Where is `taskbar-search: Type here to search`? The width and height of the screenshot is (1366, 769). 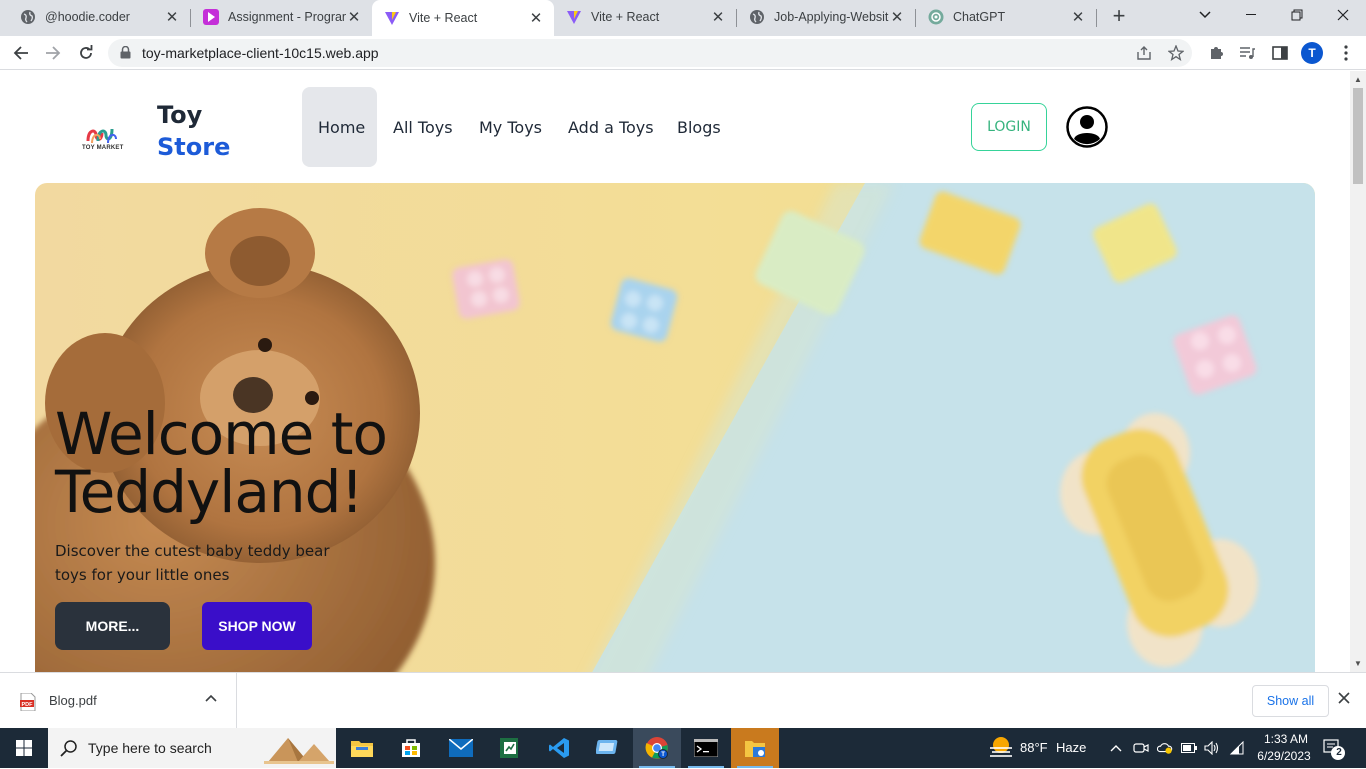
taskbar-search: Type here to search is located at coordinates (192, 748).